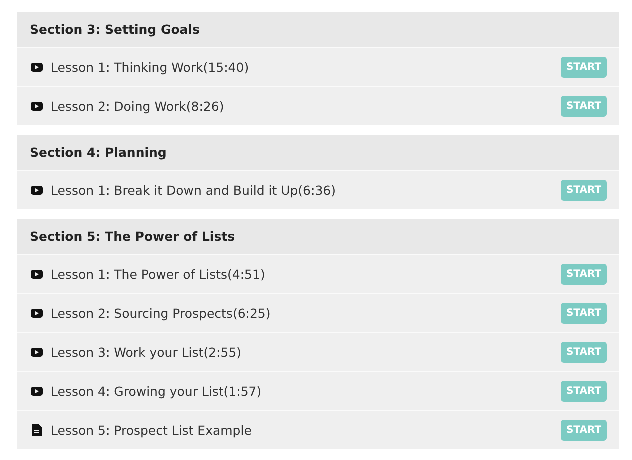 Image resolution: width=632 pixels, height=460 pixels. What do you see at coordinates (318, 152) in the screenshot?
I see `section-header: Section 4: Planning` at bounding box center [318, 152].